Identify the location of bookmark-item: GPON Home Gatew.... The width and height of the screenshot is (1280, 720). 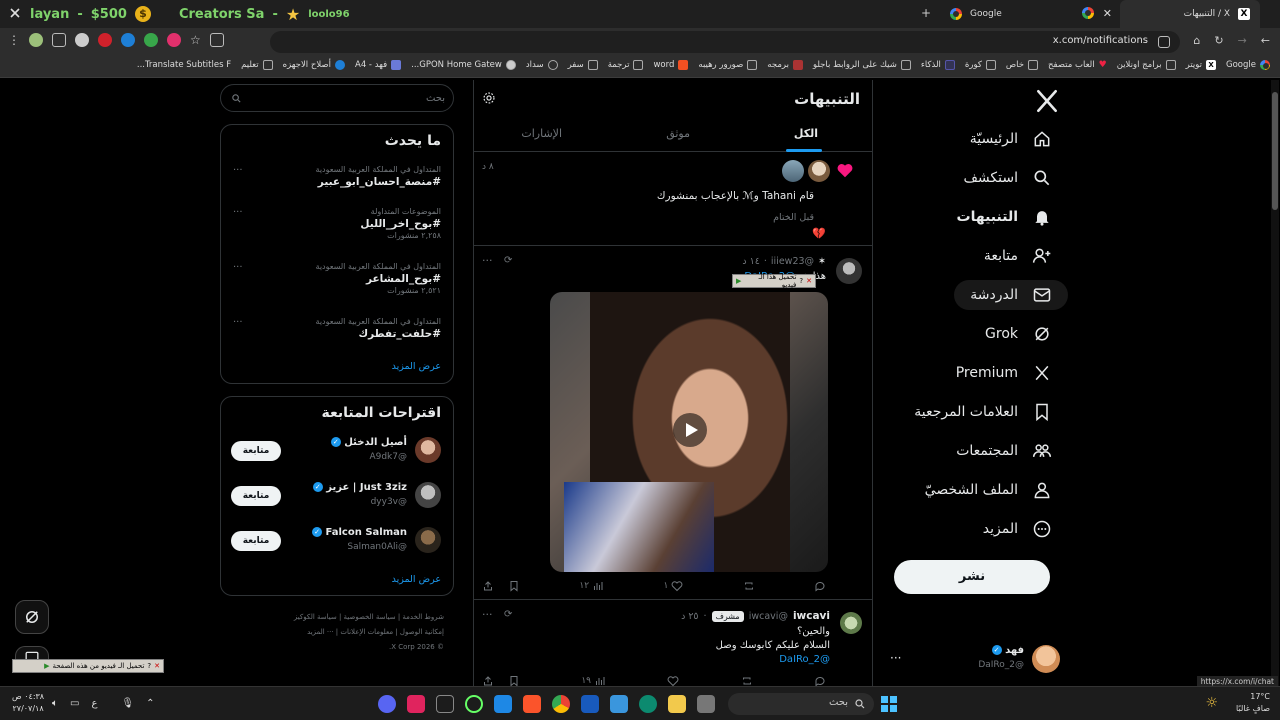
(463, 65).